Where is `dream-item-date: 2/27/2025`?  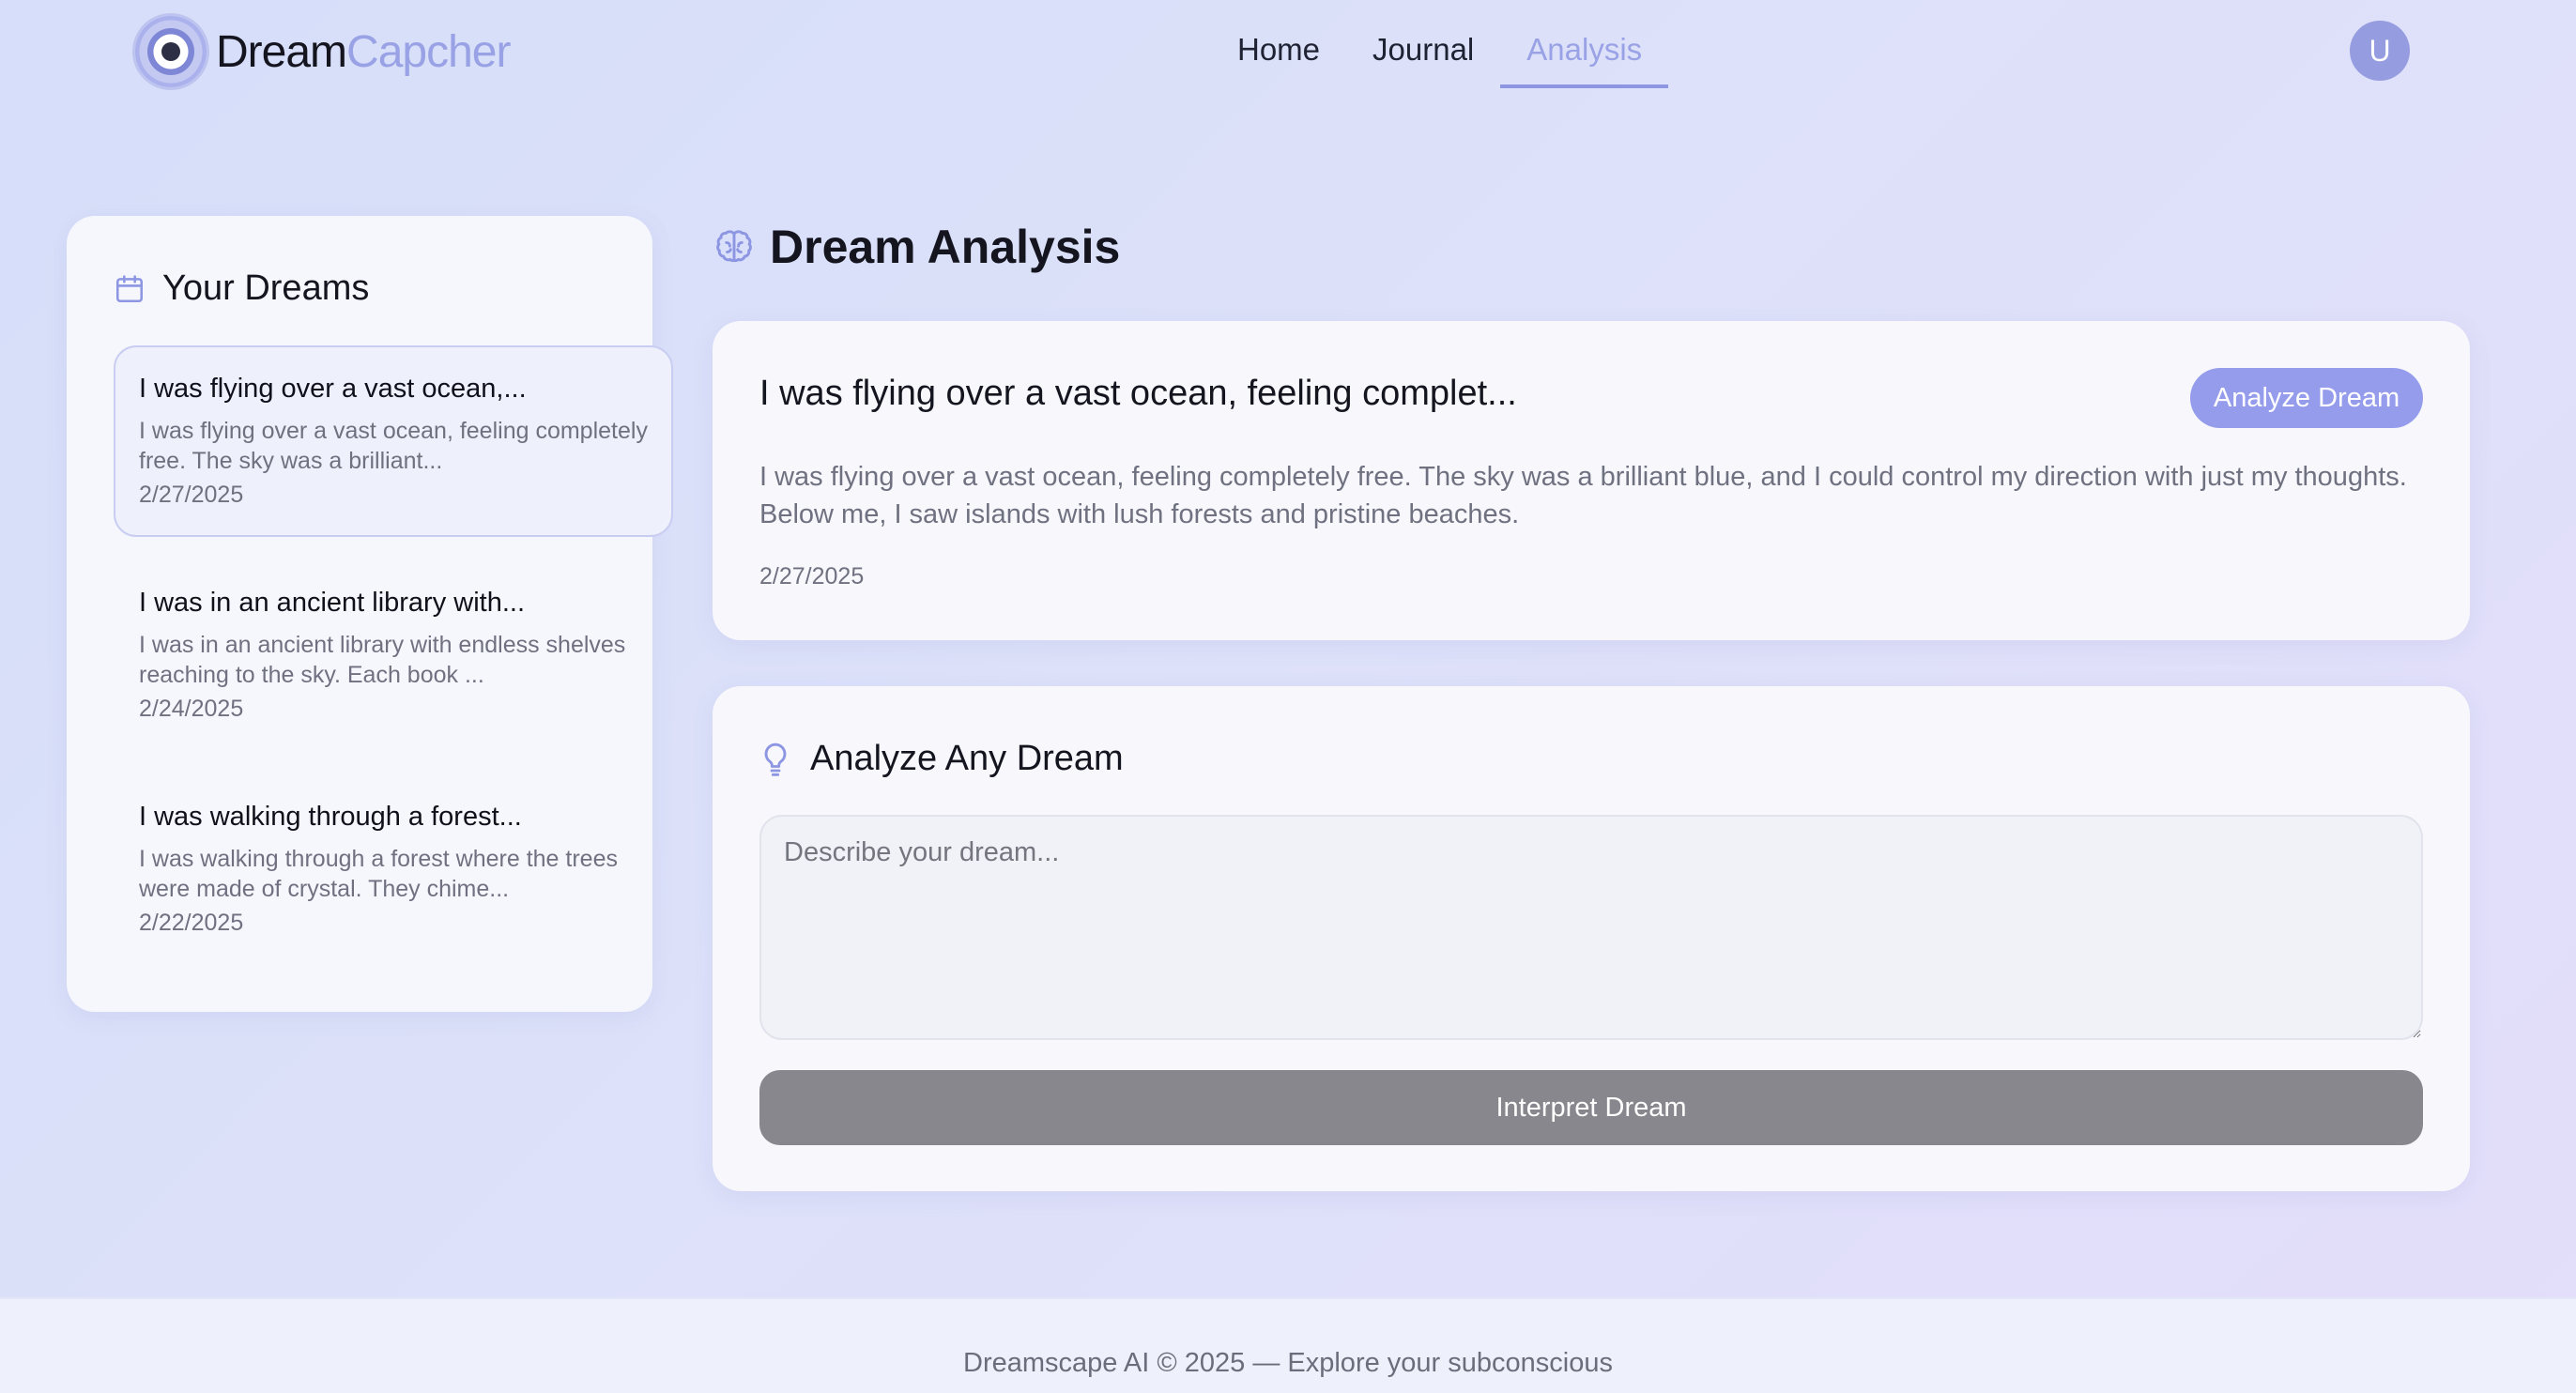 dream-item-date: 2/27/2025 is located at coordinates (192, 495).